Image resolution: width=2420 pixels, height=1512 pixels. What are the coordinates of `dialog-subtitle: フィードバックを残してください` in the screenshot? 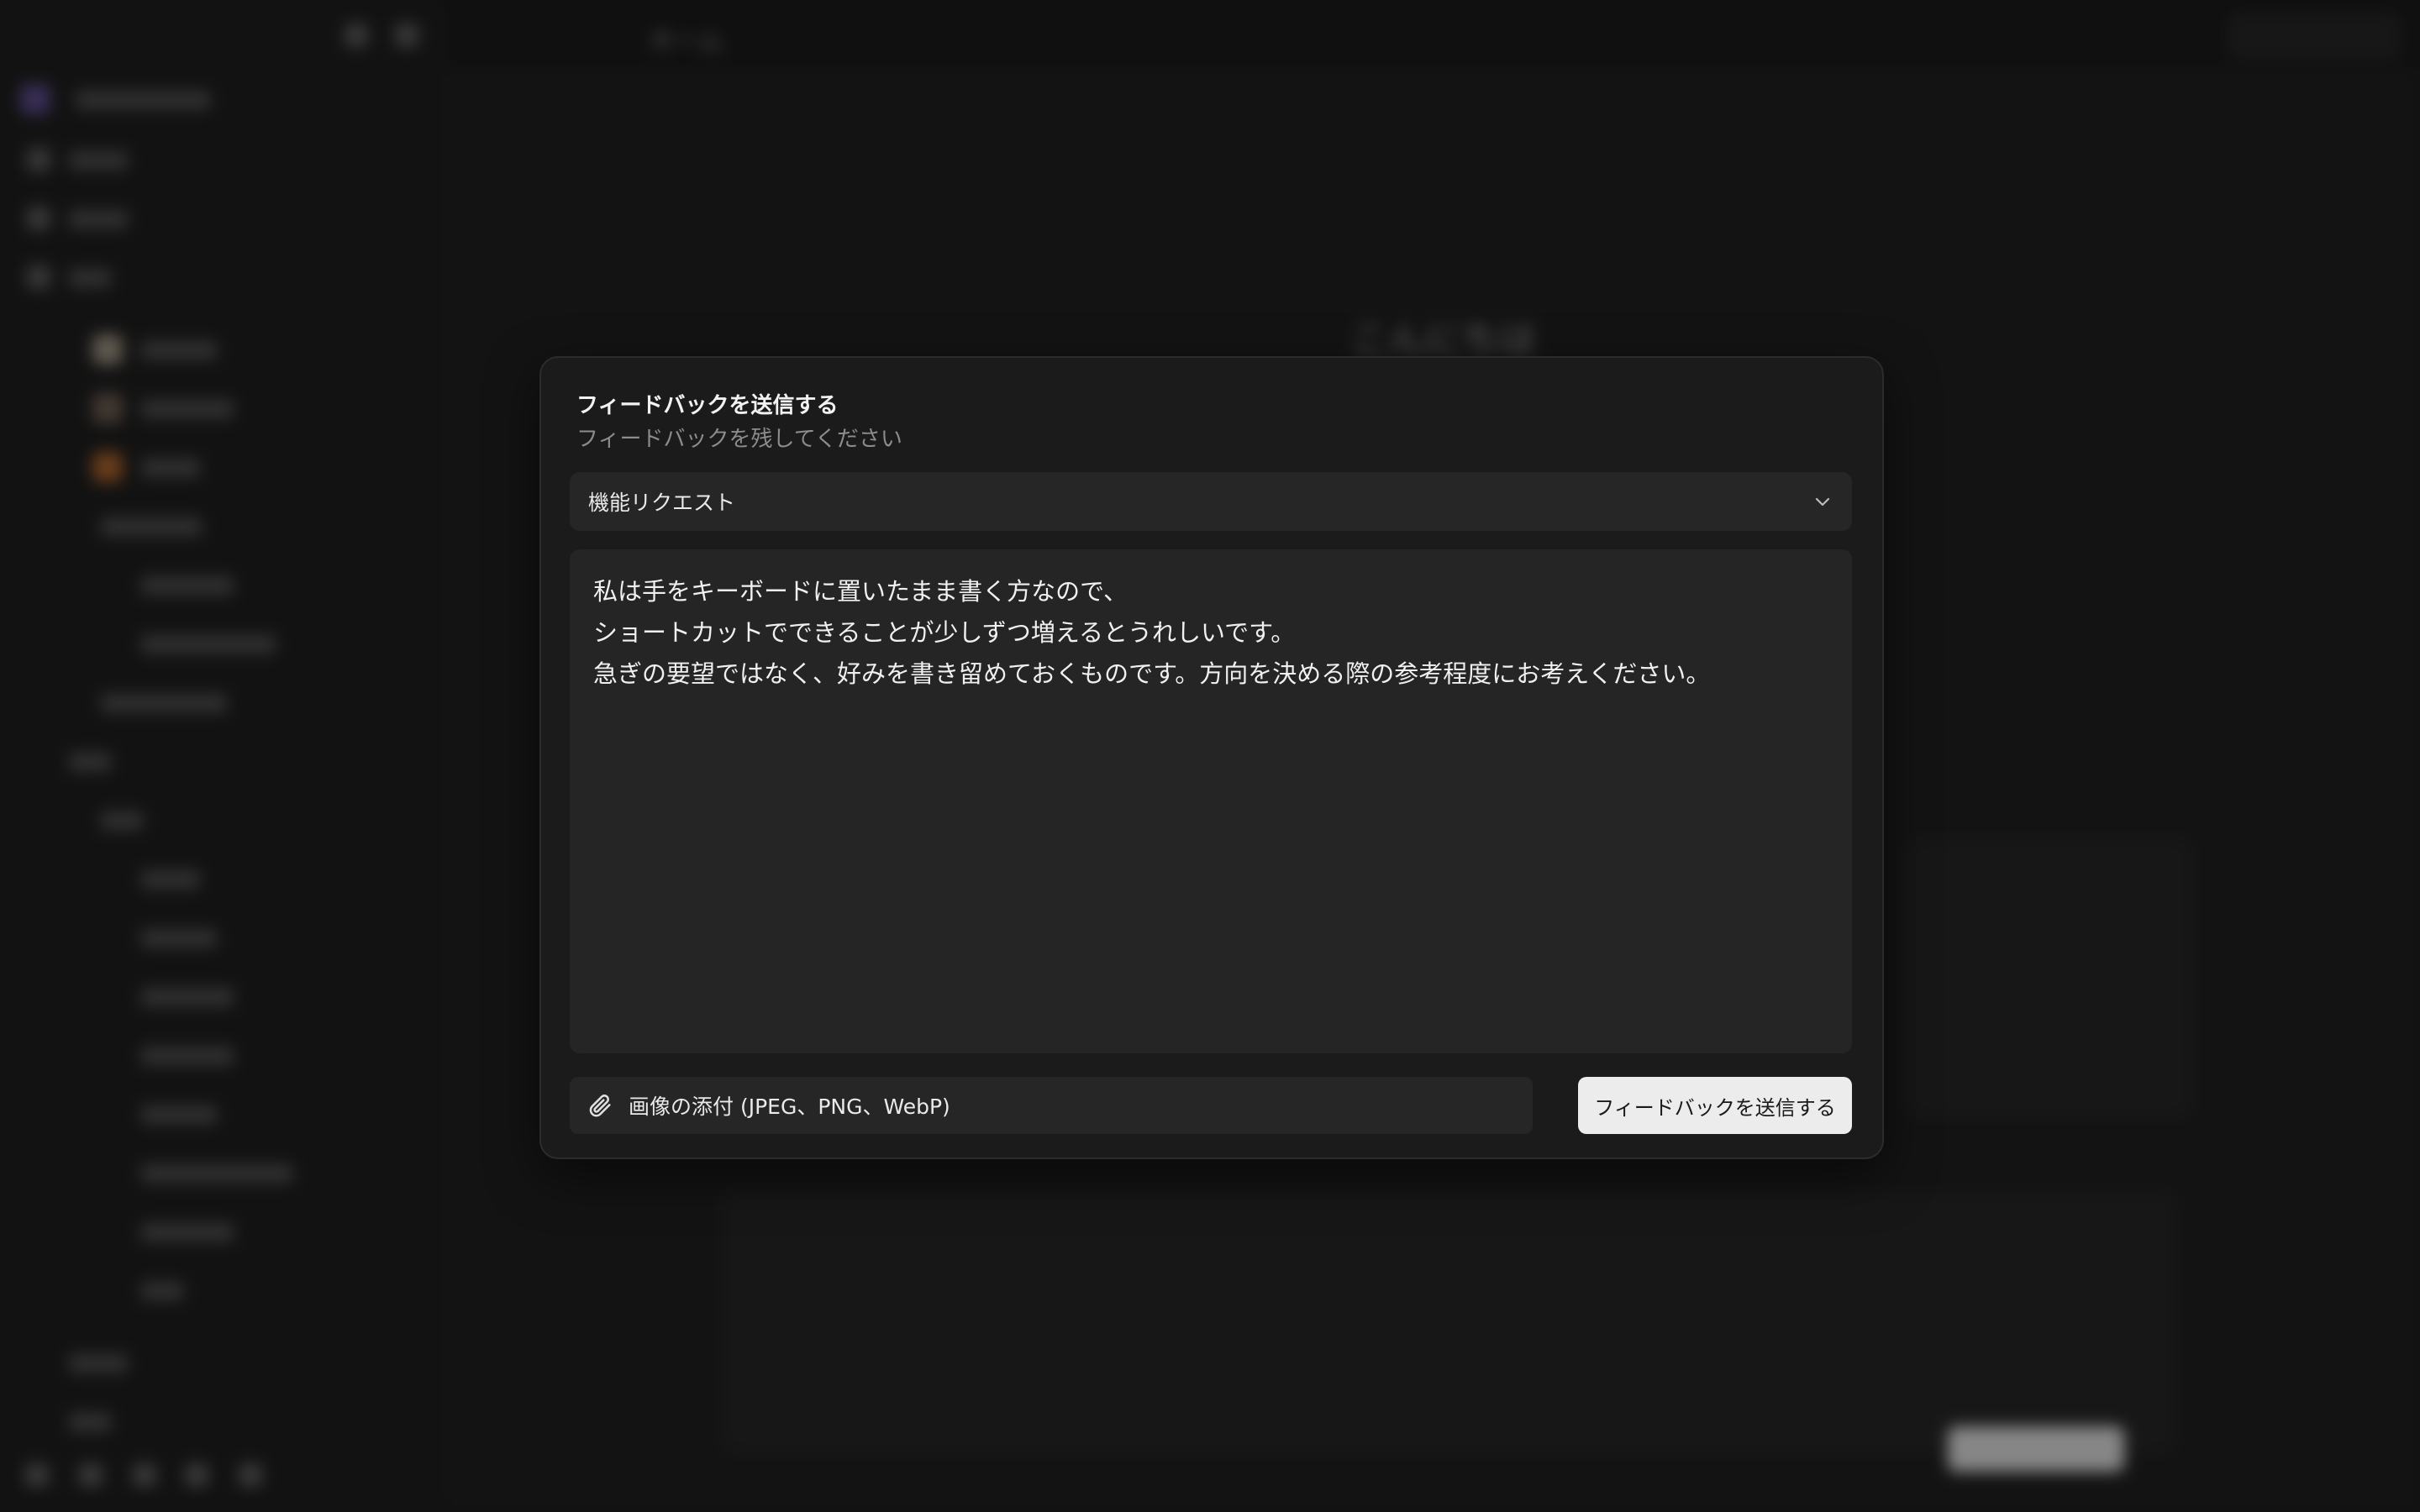 It's located at (739, 439).